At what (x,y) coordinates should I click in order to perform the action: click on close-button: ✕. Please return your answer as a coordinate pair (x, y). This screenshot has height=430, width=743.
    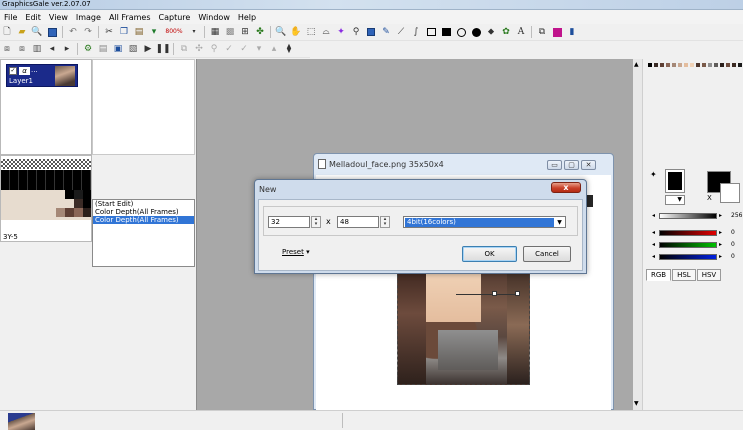
    Looking at the image, I should click on (588, 165).